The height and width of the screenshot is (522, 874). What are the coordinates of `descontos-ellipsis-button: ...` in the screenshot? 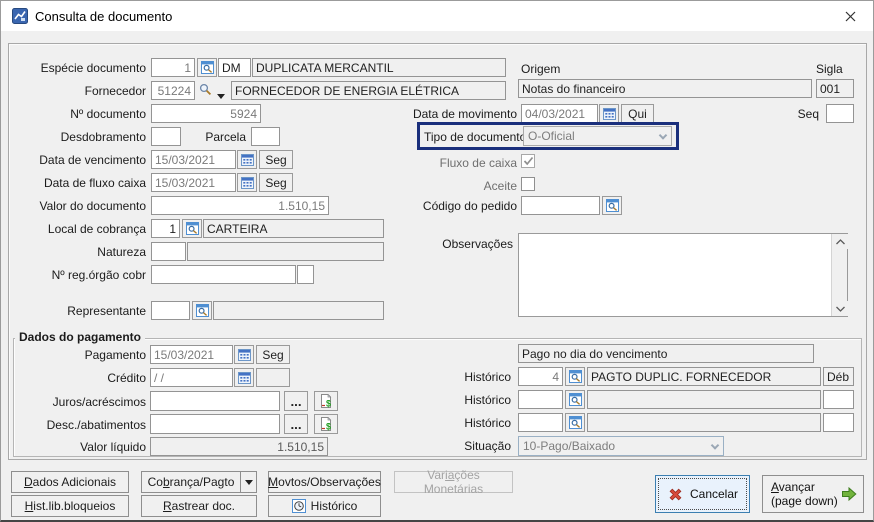 It's located at (296, 424).